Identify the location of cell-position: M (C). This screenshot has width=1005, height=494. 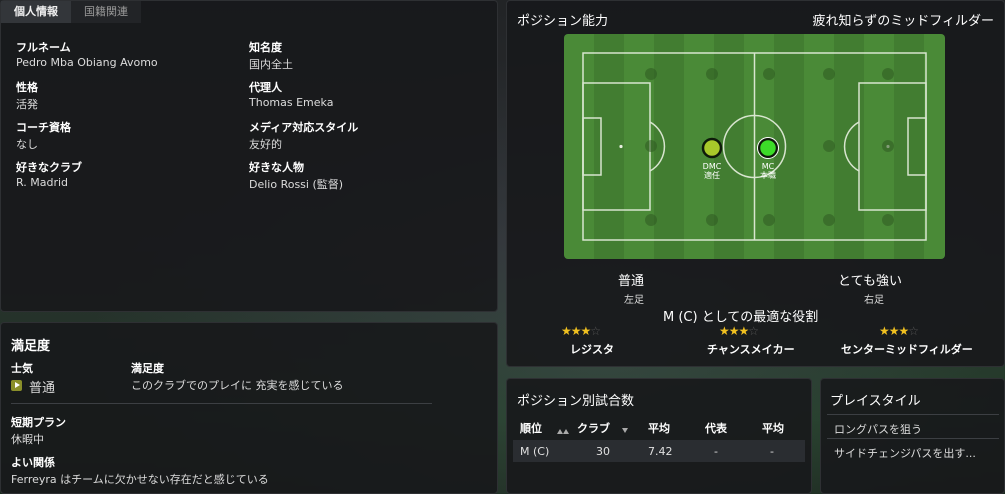
(535, 451).